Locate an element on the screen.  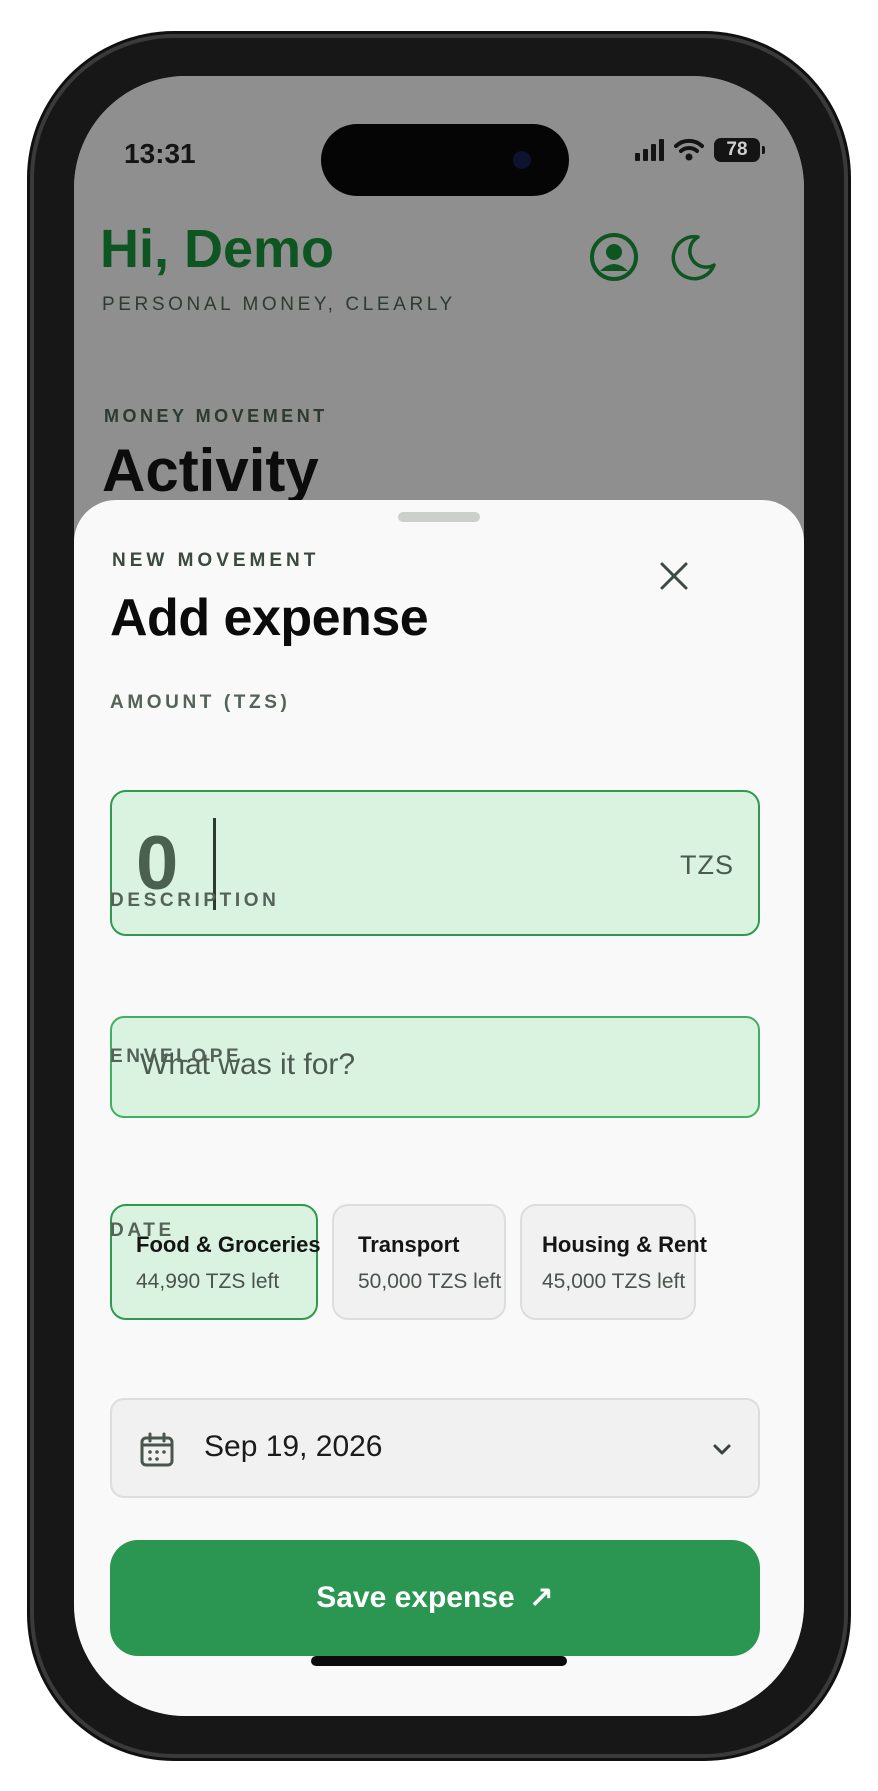
moon-icon is located at coordinates (694, 257).